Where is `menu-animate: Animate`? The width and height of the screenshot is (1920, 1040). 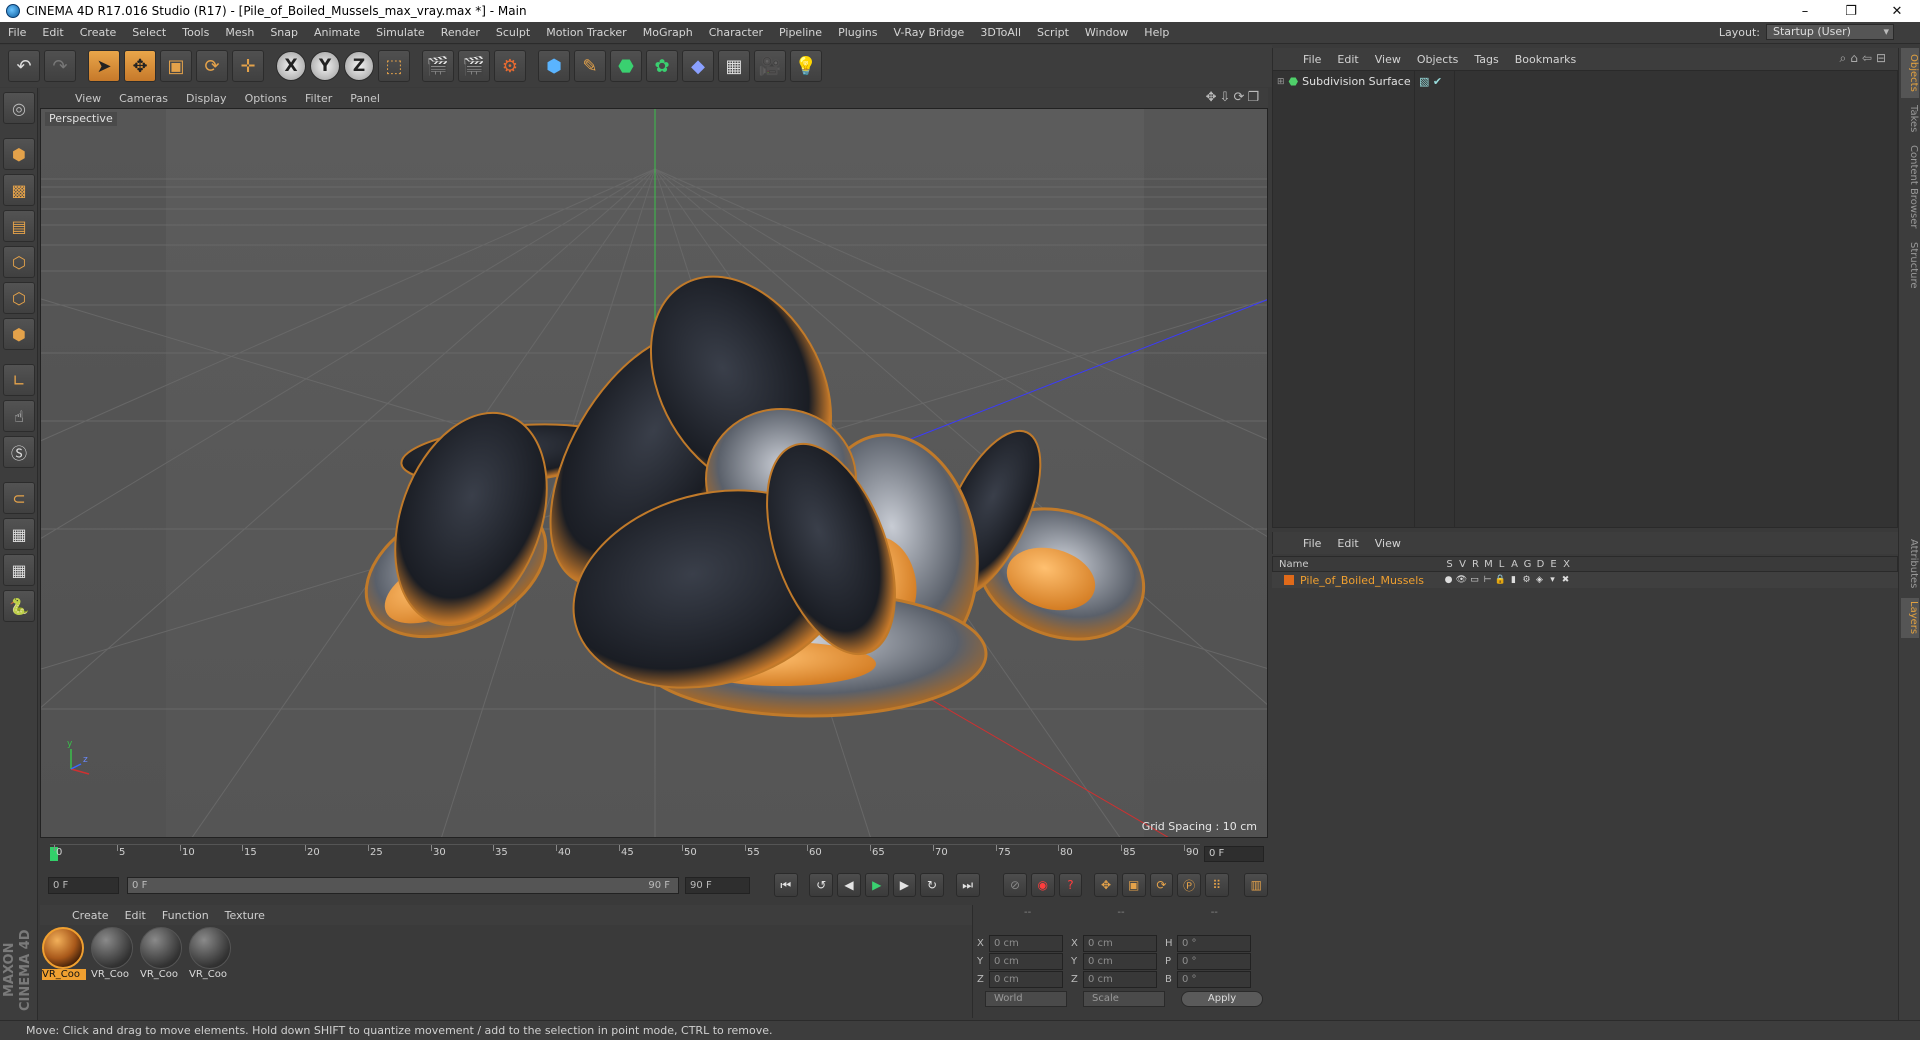 menu-animate: Animate is located at coordinates (337, 32).